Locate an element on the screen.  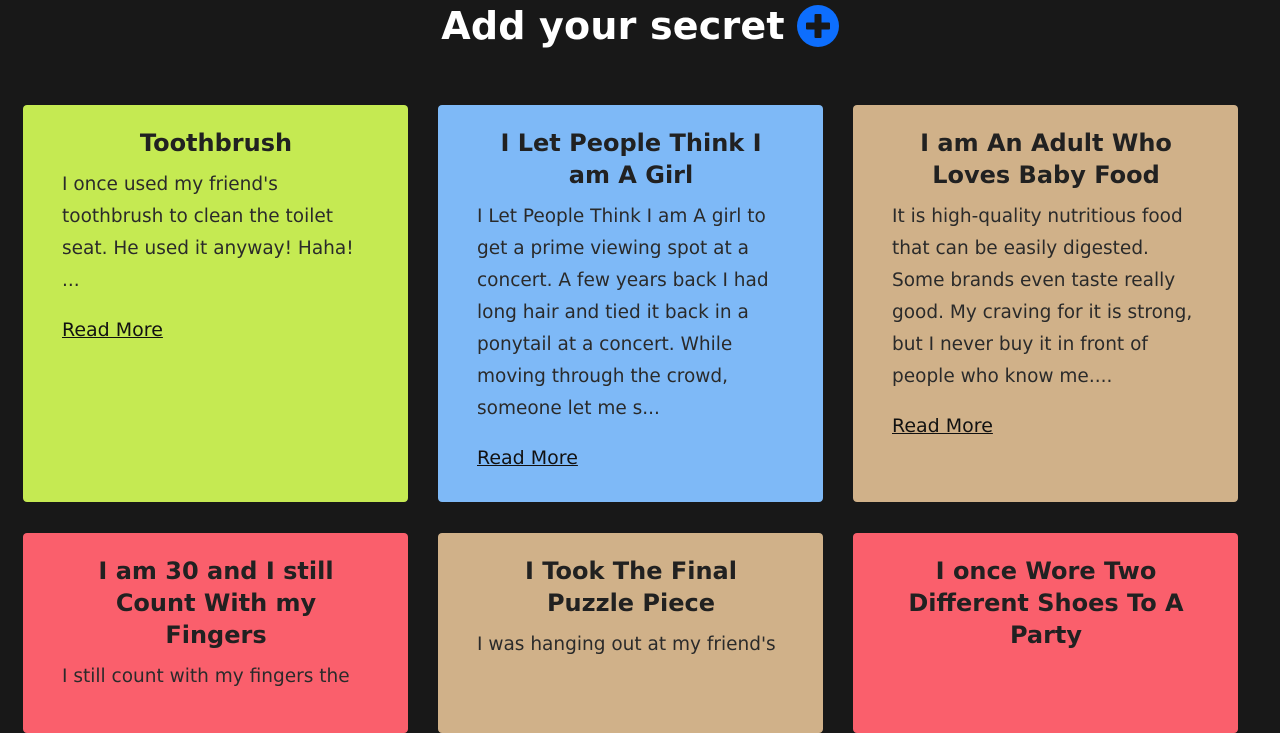
card-title: I Took The Final Puzzle Piece is located at coordinates (631, 587).